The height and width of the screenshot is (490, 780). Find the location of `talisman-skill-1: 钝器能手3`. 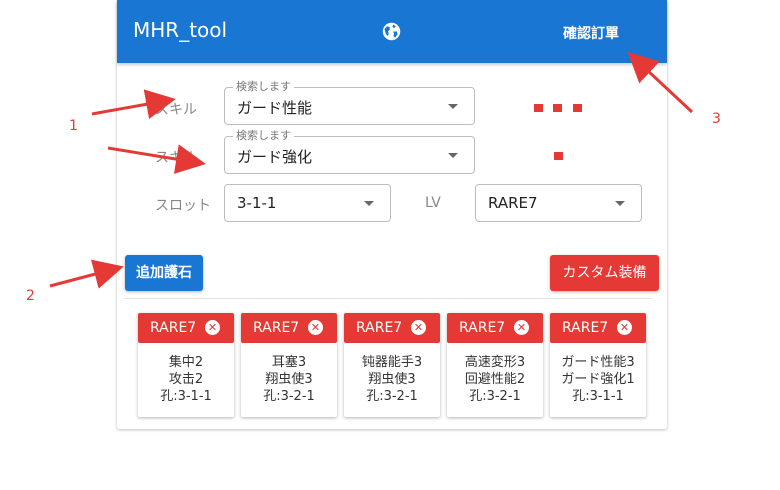

talisman-skill-1: 钝器能手3 is located at coordinates (392, 362).